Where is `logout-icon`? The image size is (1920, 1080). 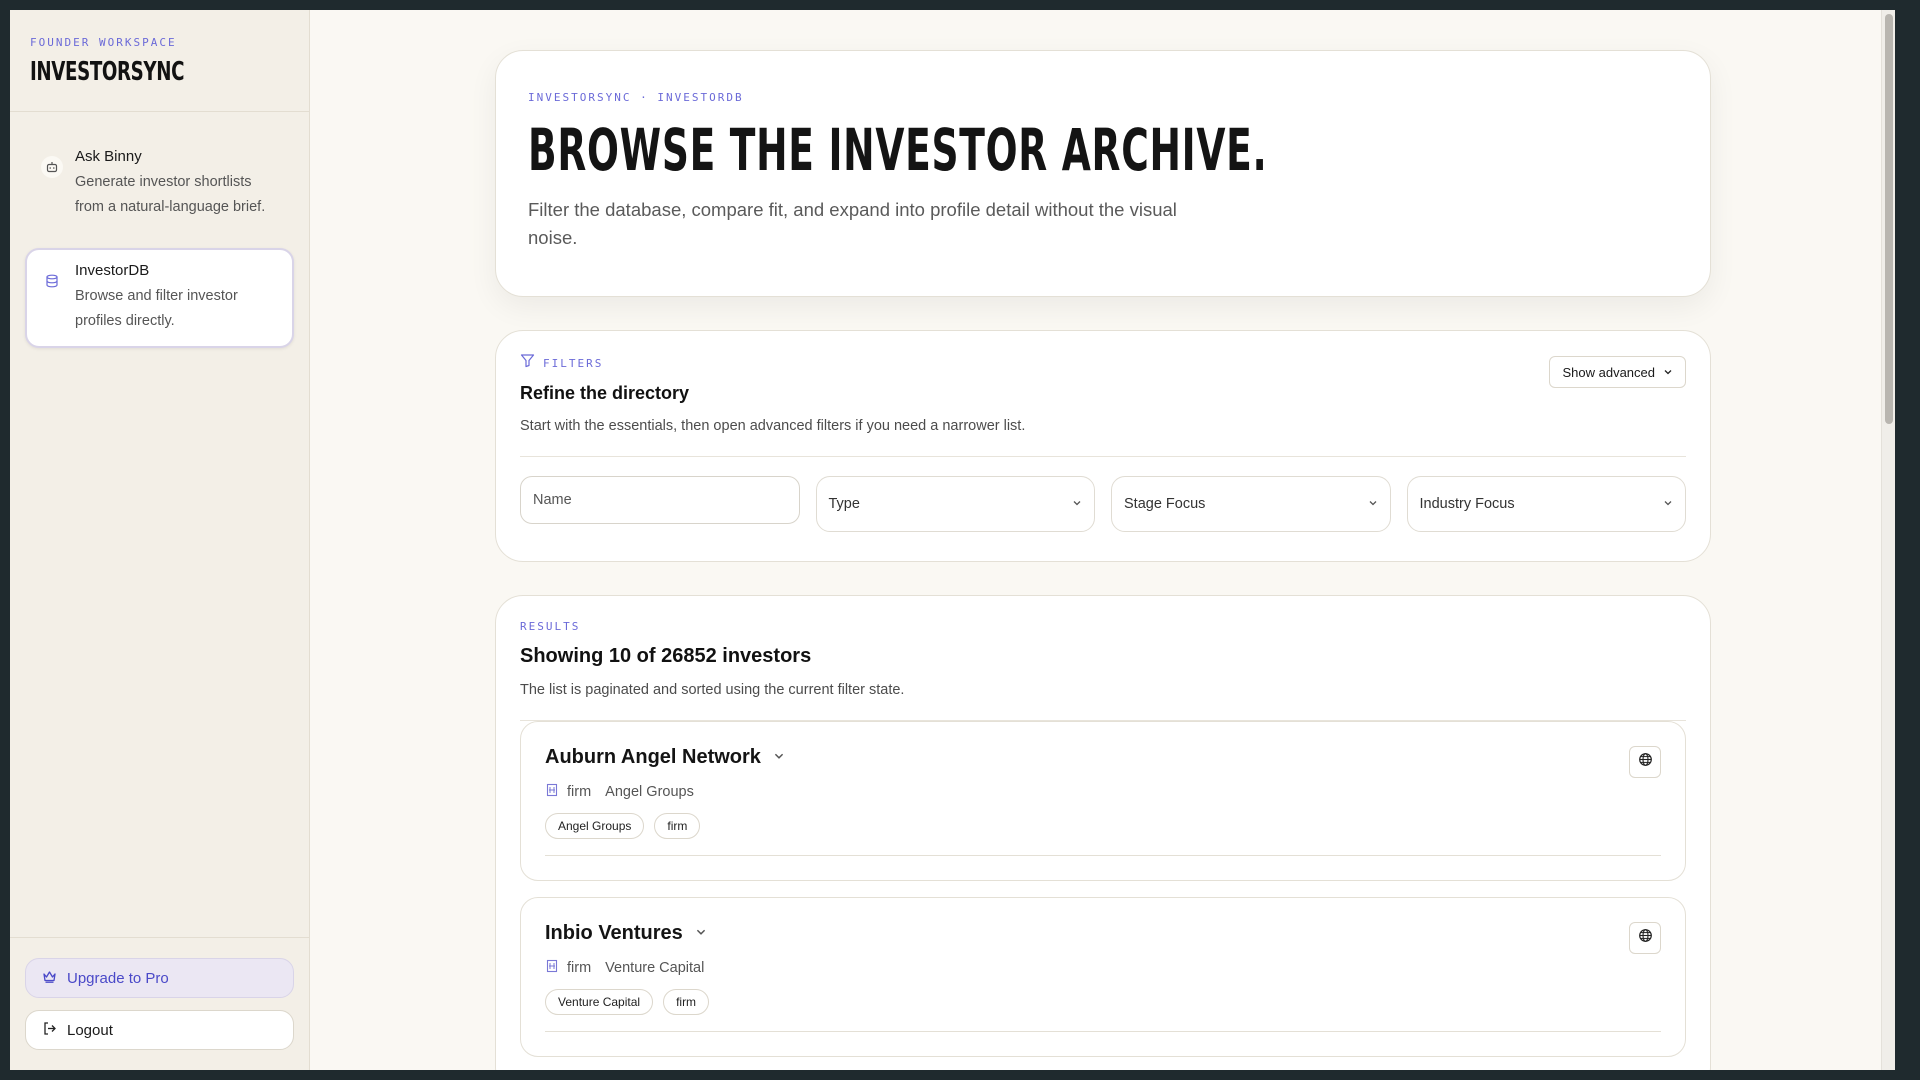 logout-icon is located at coordinates (49, 1030).